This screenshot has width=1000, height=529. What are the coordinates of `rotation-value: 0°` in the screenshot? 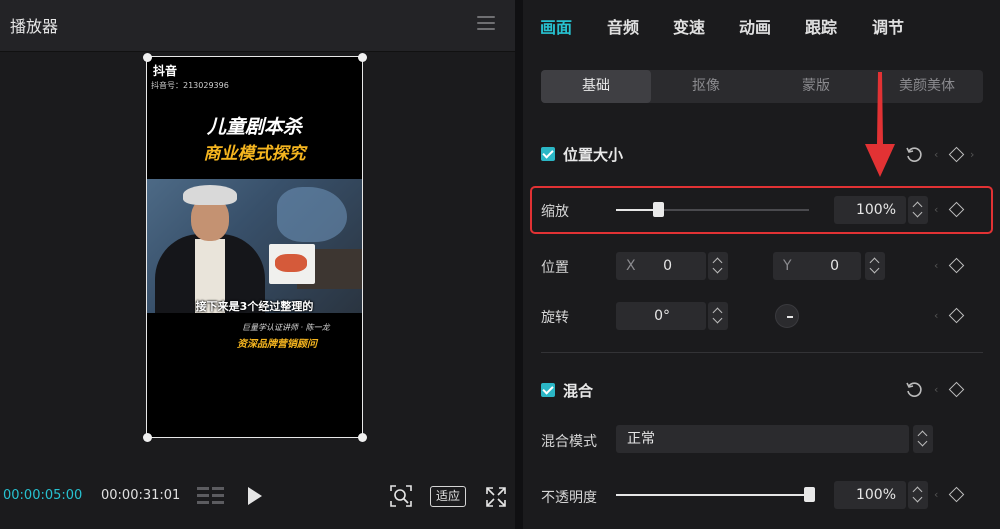 It's located at (662, 316).